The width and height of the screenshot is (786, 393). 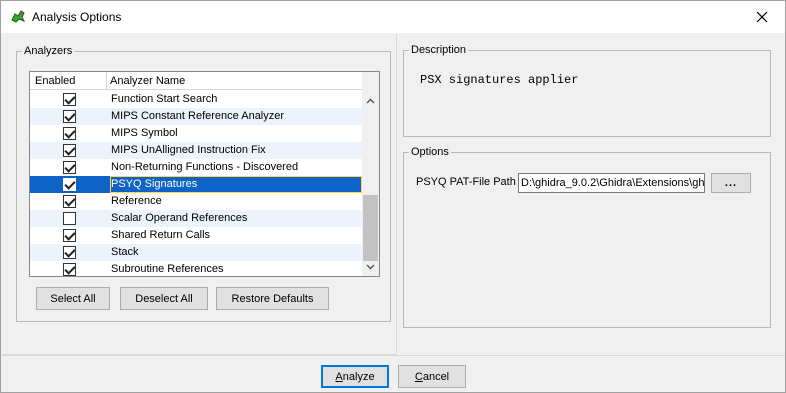 I want to click on table-header: Enabled Analyzer Name, so click(x=196, y=81).